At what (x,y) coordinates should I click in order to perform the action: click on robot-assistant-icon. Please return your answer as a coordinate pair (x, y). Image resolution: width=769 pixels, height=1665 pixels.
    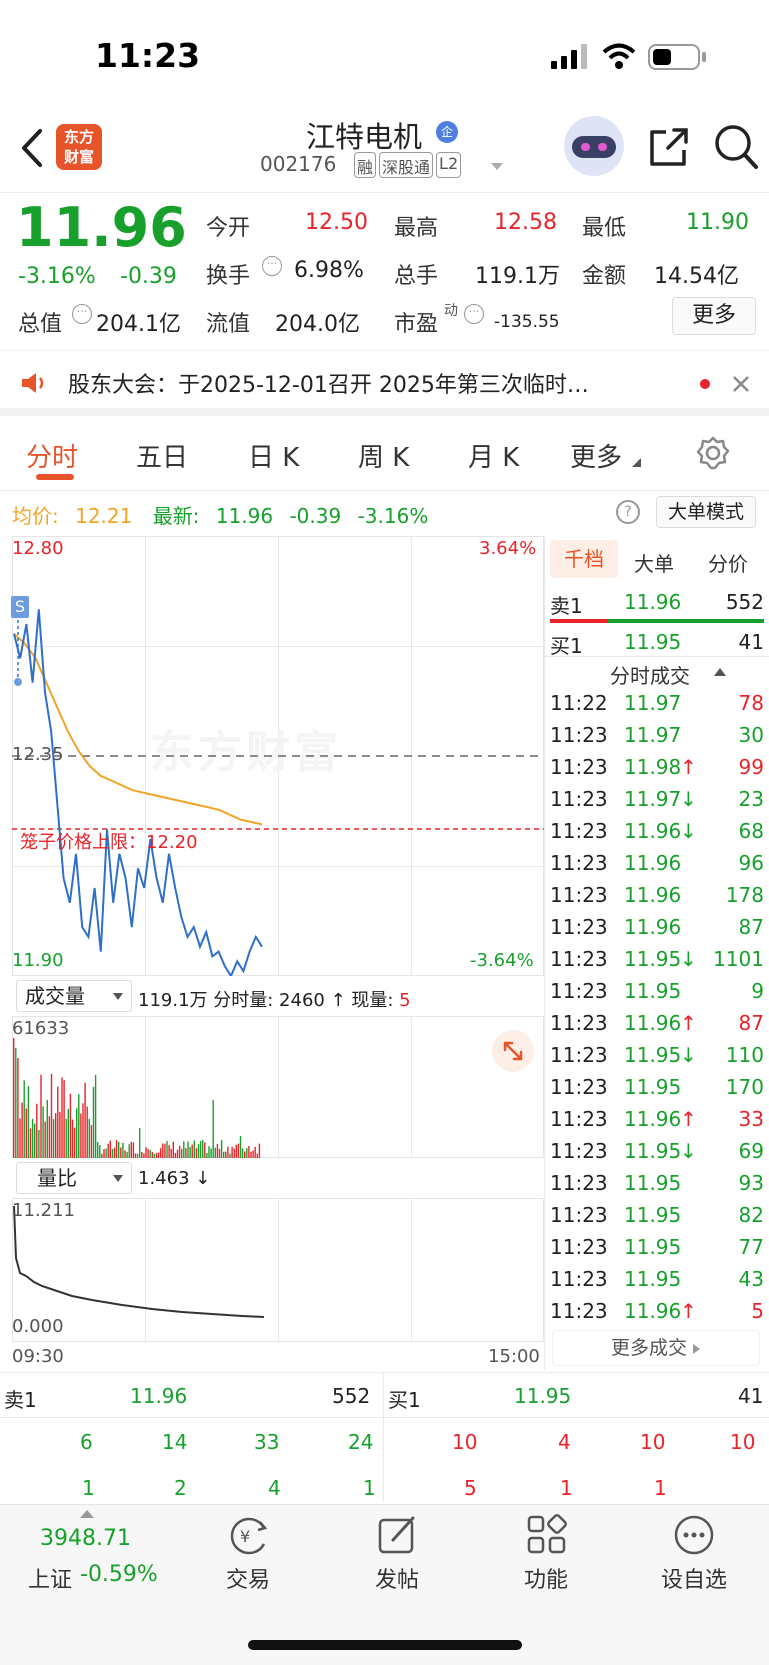
    Looking at the image, I should click on (594, 146).